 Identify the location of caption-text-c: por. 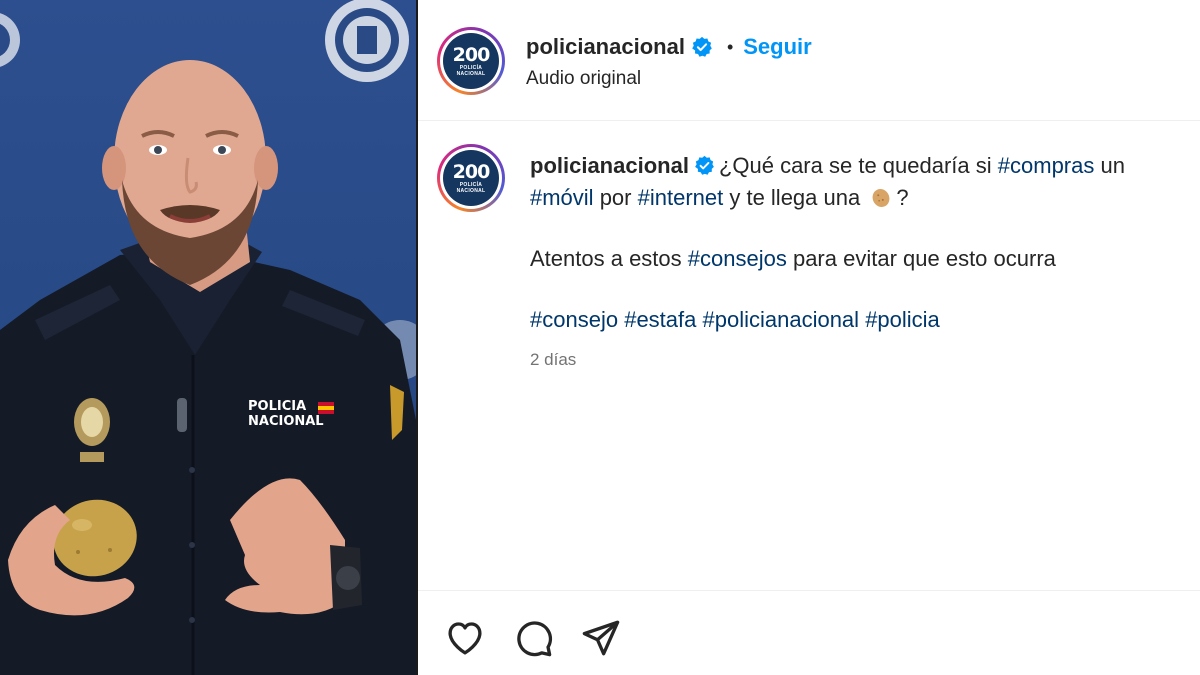
(615, 197).